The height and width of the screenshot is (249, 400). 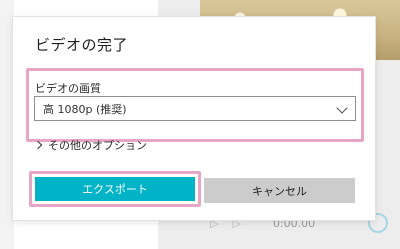 What do you see at coordinates (82, 45) in the screenshot?
I see `dialog-title: ビデオの完了` at bounding box center [82, 45].